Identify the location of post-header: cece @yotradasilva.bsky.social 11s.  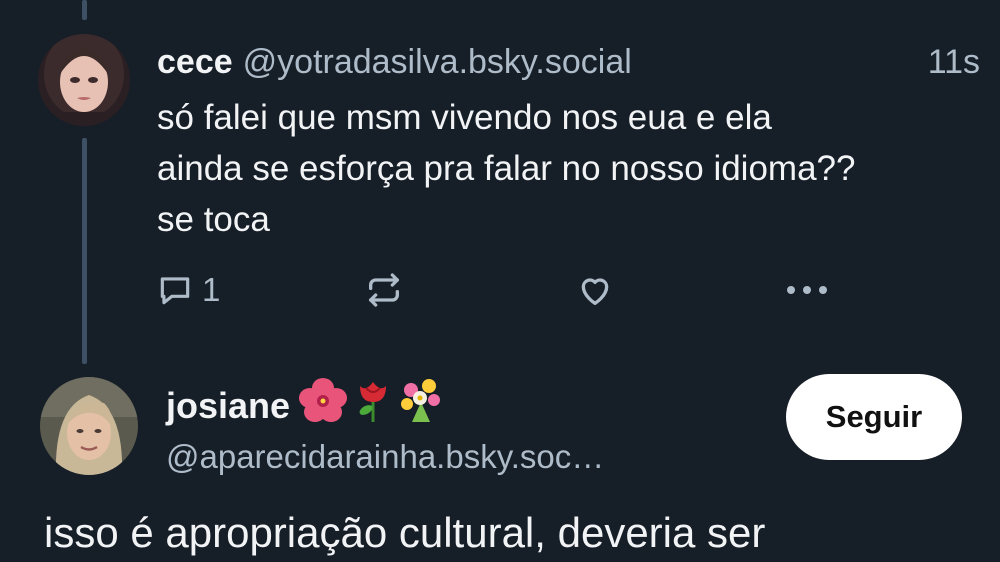
(568, 62).